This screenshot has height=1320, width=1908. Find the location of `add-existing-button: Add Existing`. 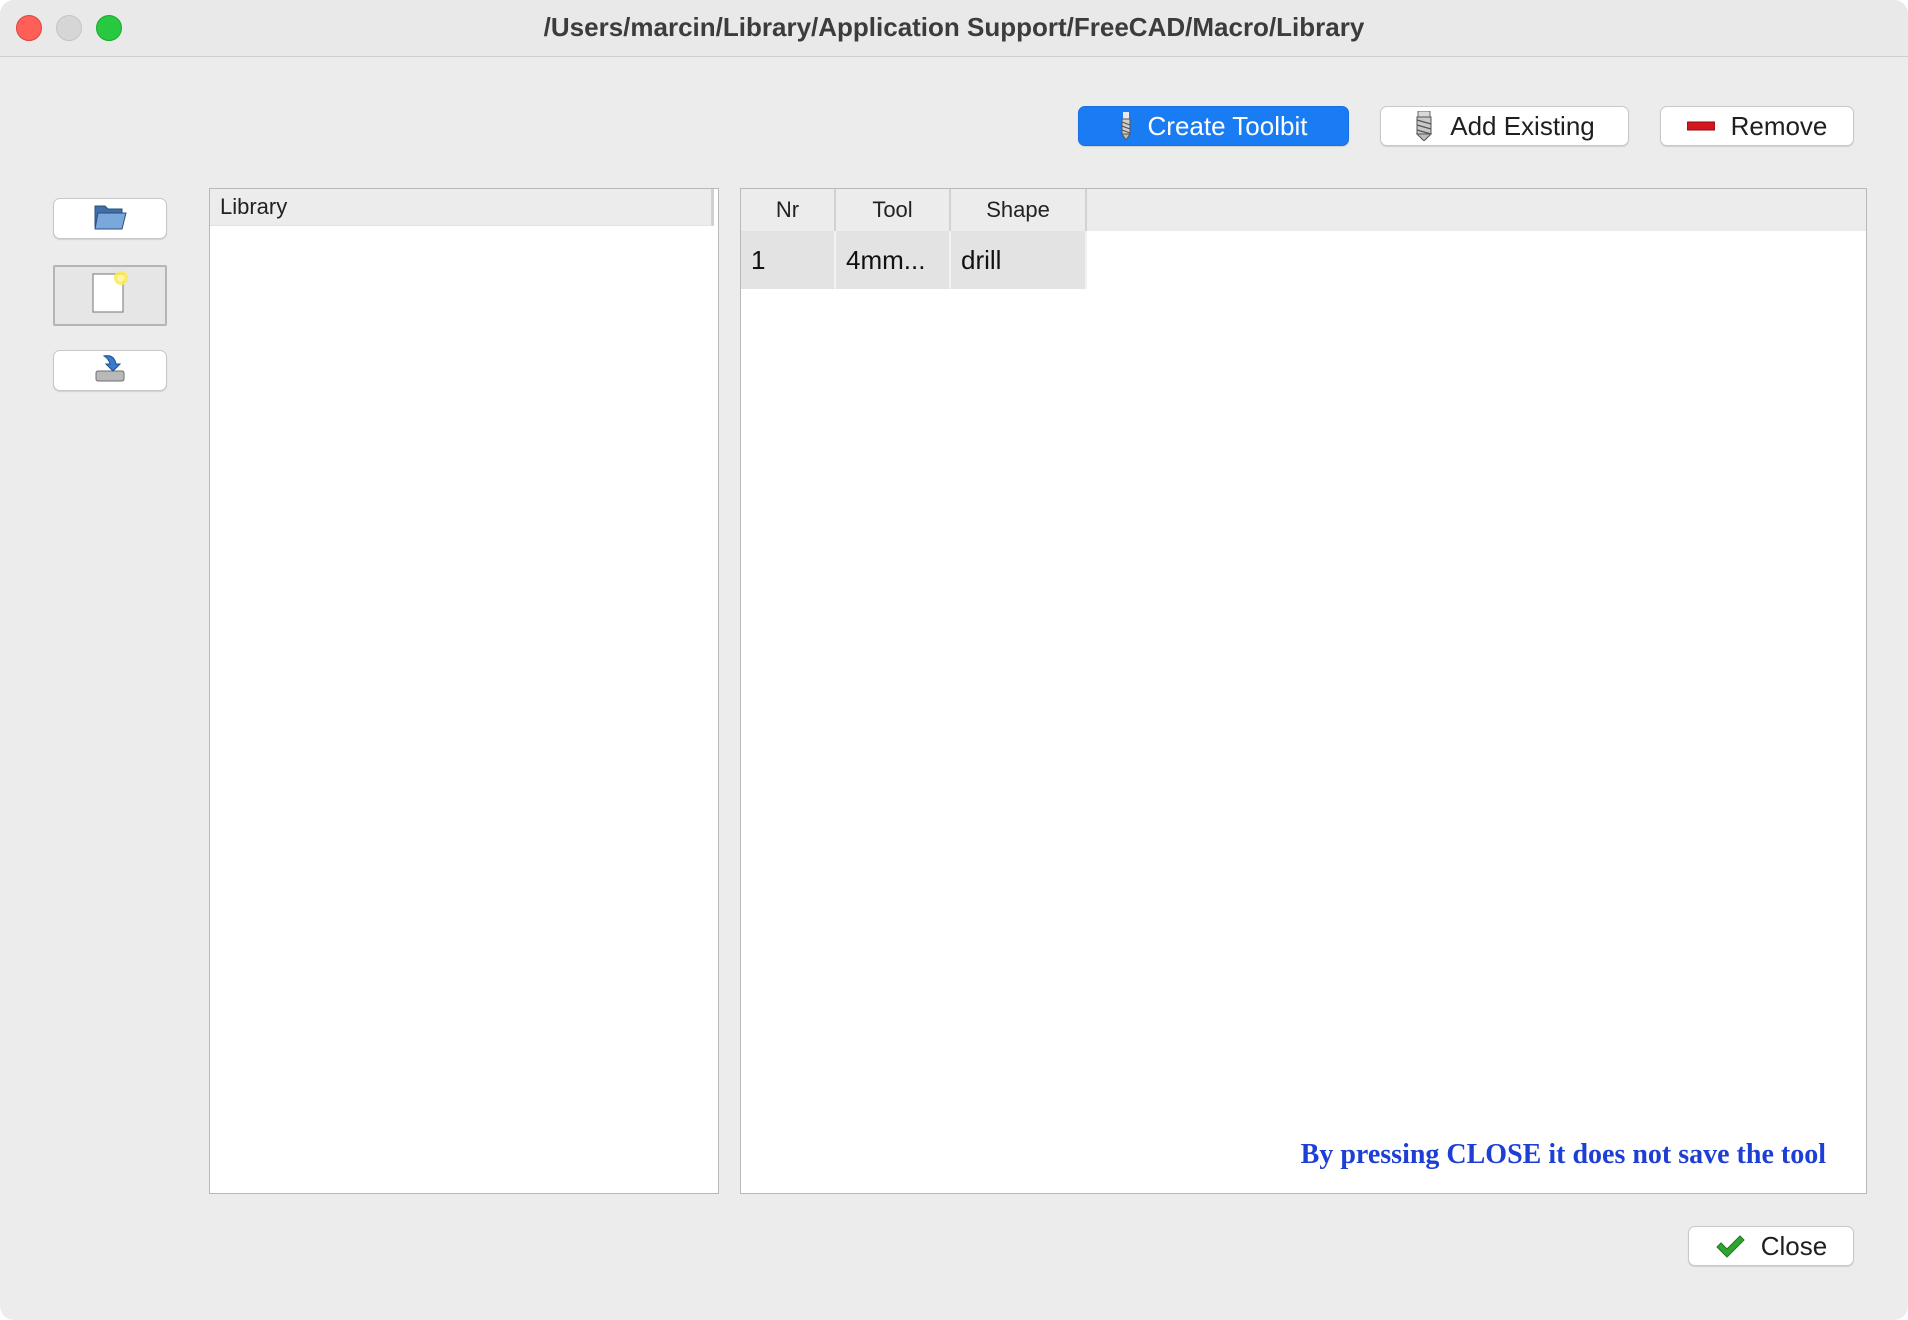

add-existing-button: Add Existing is located at coordinates (1504, 126).